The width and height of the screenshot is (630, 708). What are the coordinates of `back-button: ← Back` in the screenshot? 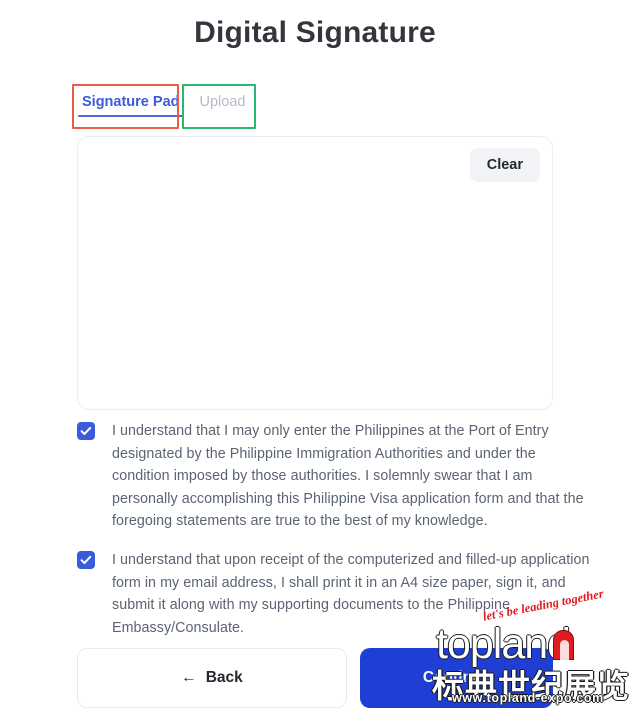 It's located at (212, 678).